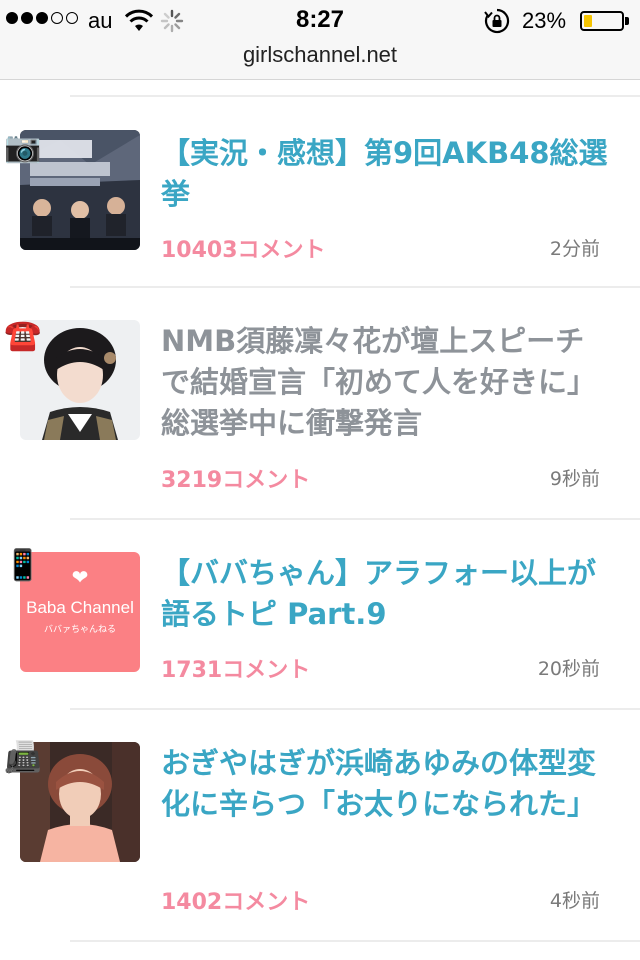 The image size is (640, 960). Describe the element at coordinates (386, 382) in the screenshot. I see `topic-title: NMB須藤凜々花が壇上スピーチで結婚宣言「初めて人を好きに」総選挙中に衝撃発言` at that location.